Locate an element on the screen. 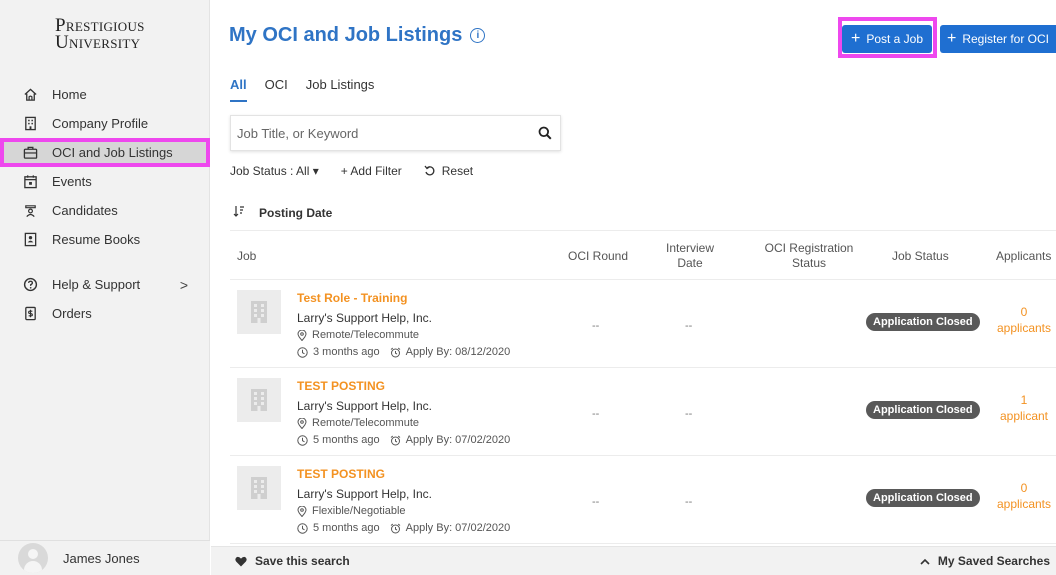  page-title: My OCI and Job Listings i is located at coordinates (357, 35).